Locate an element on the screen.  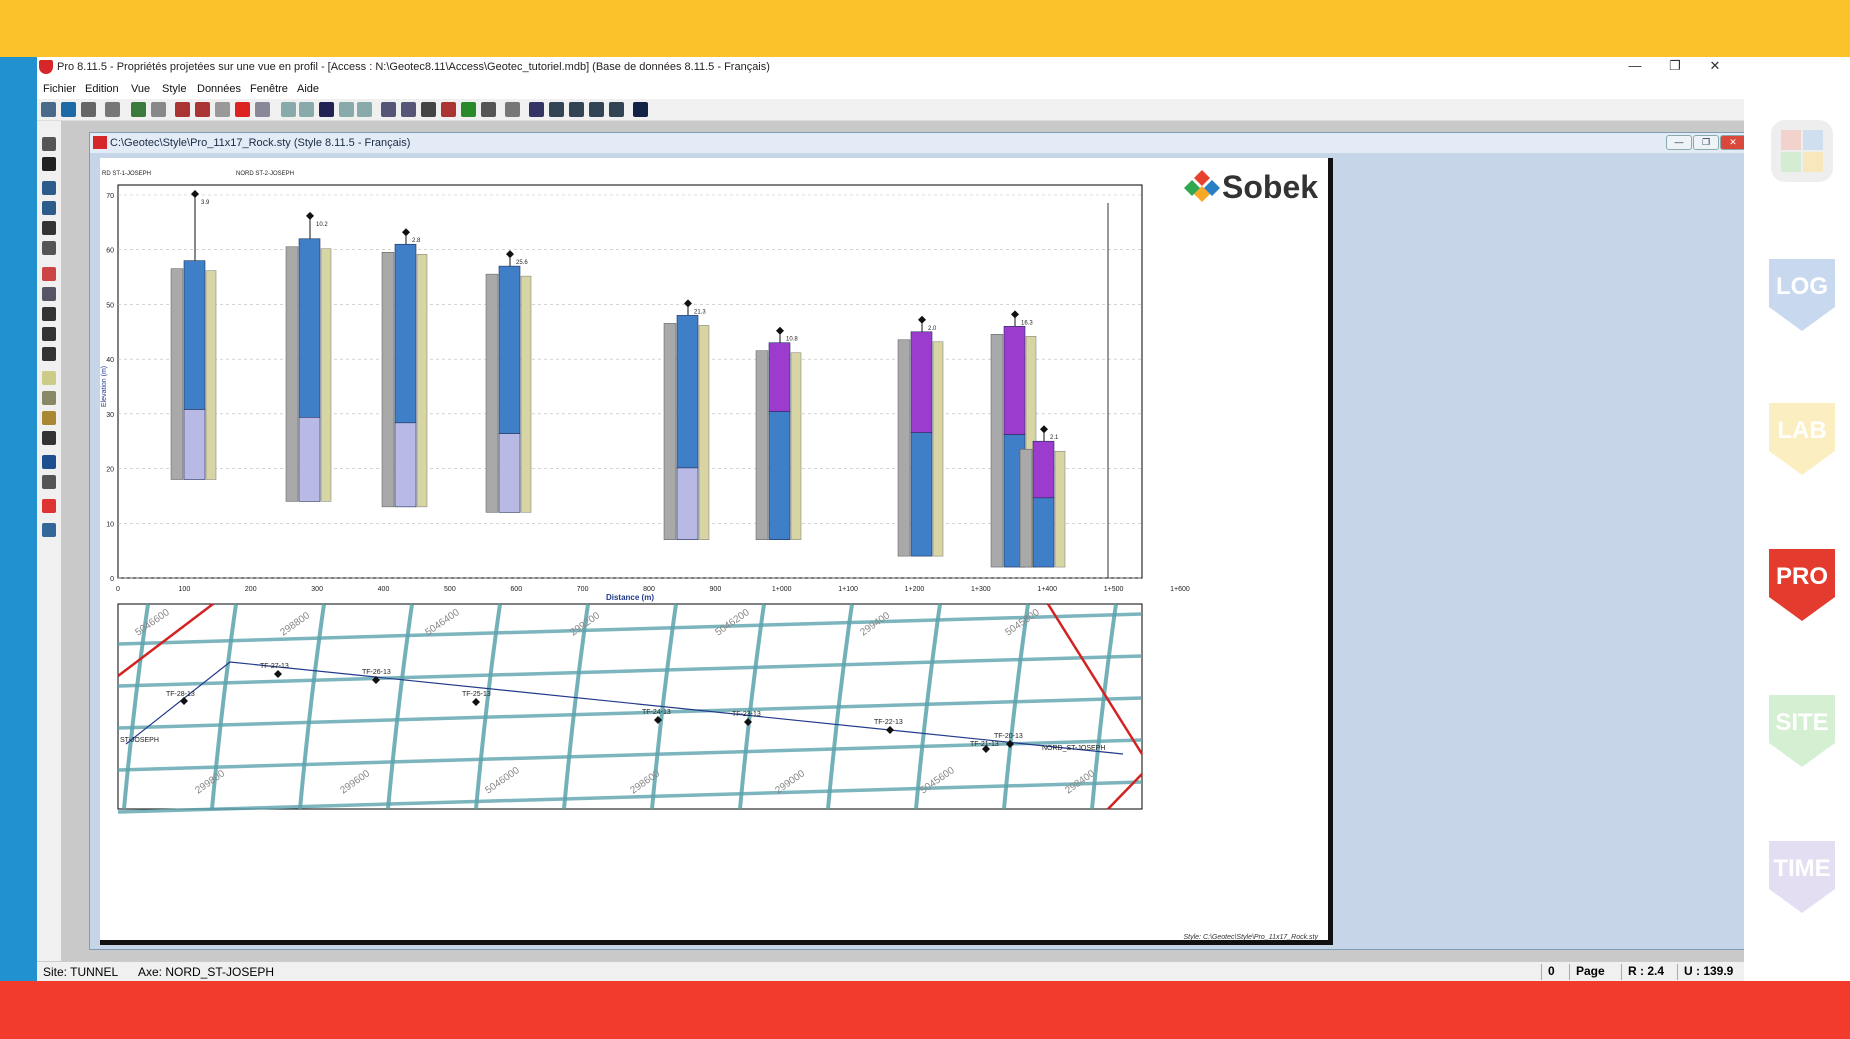
database-icon is located at coordinates (68, 109).